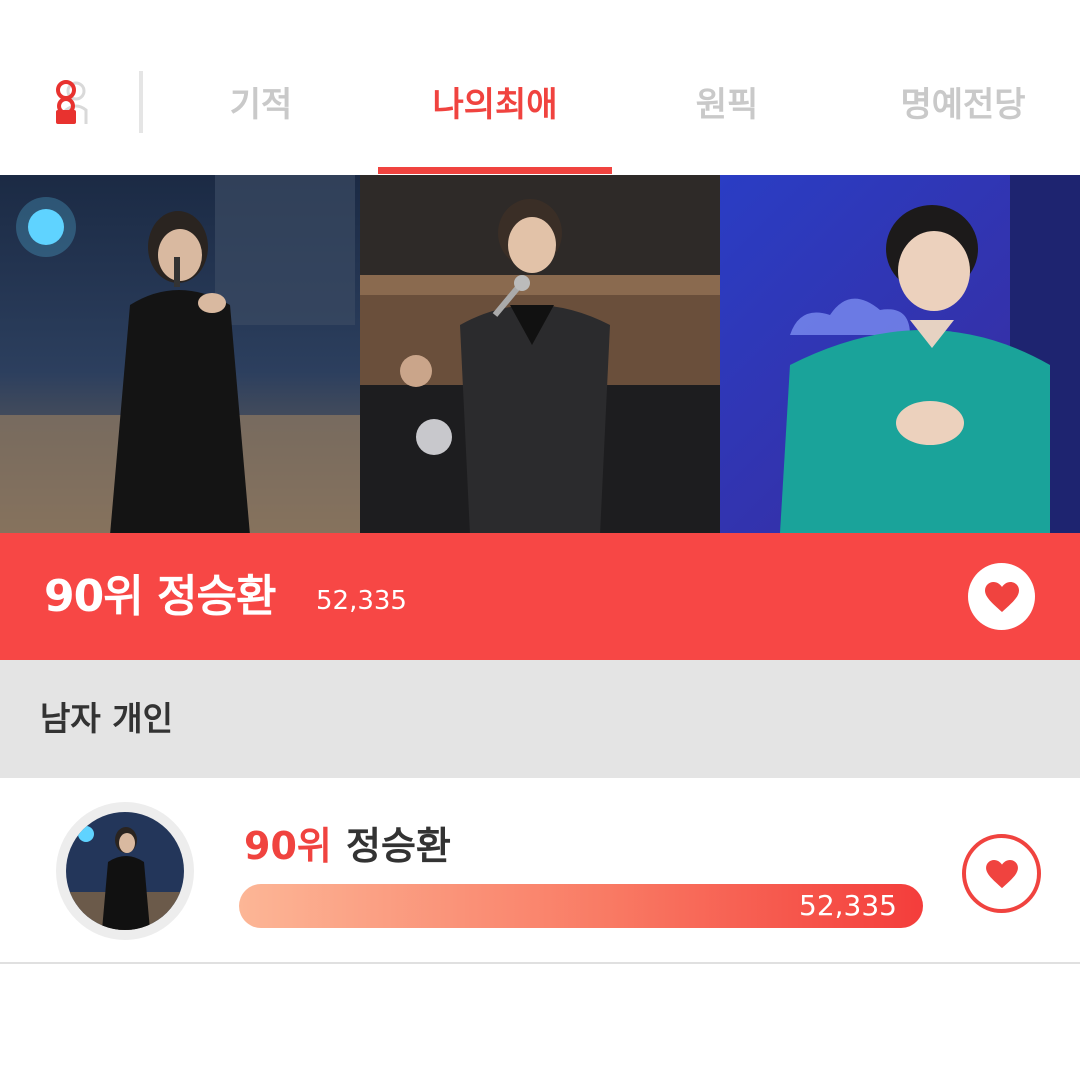 The height and width of the screenshot is (1080, 1080). Describe the element at coordinates (125, 871) in the screenshot. I see `avatar` at that location.